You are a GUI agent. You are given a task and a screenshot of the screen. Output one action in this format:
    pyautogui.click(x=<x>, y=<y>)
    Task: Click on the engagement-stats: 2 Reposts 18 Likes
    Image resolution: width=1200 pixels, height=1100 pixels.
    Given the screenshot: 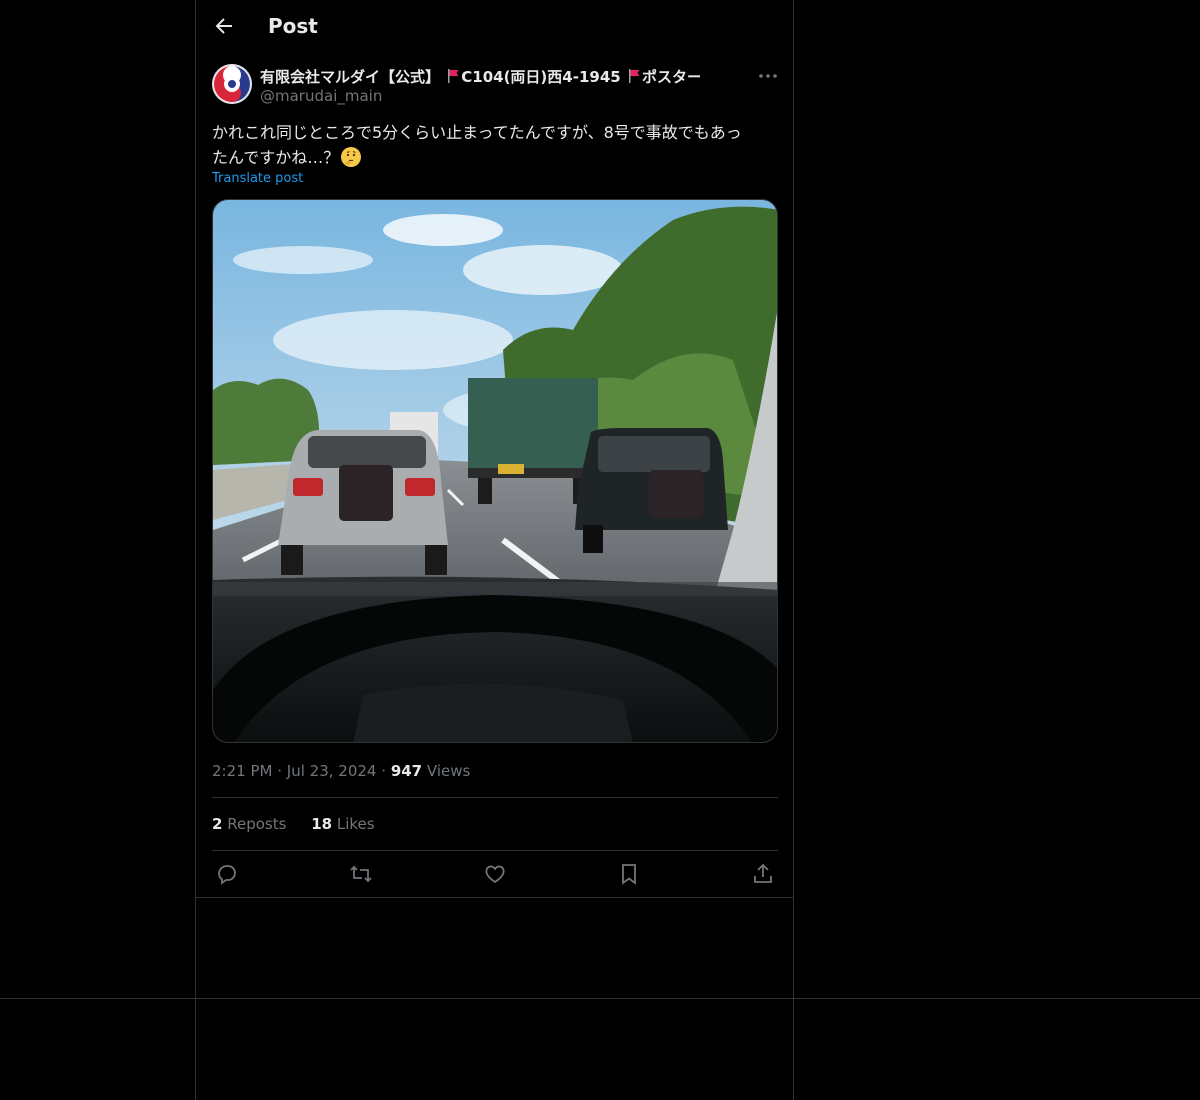 What is the action you would take?
    pyautogui.click(x=303, y=824)
    